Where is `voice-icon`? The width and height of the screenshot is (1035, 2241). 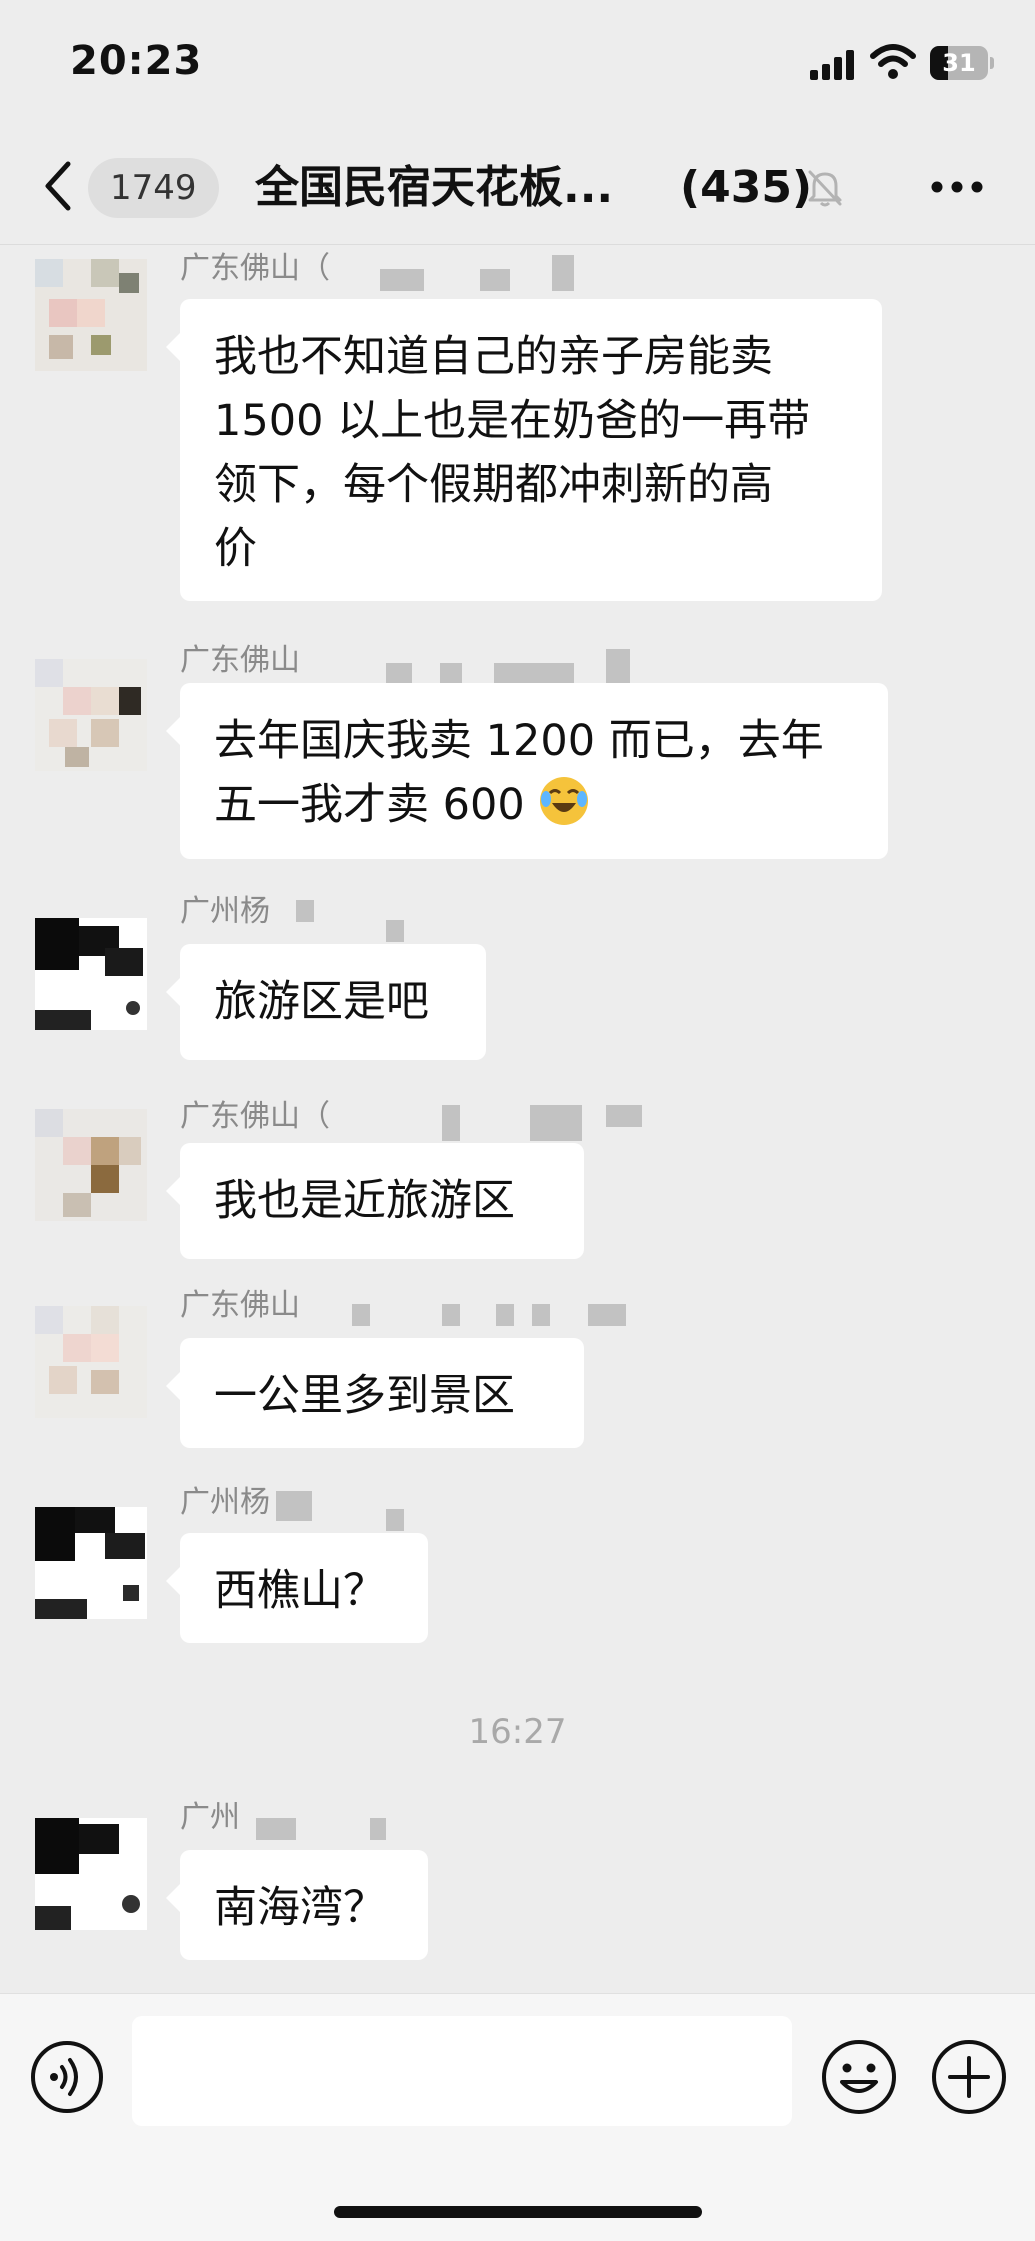 voice-icon is located at coordinates (67, 2077).